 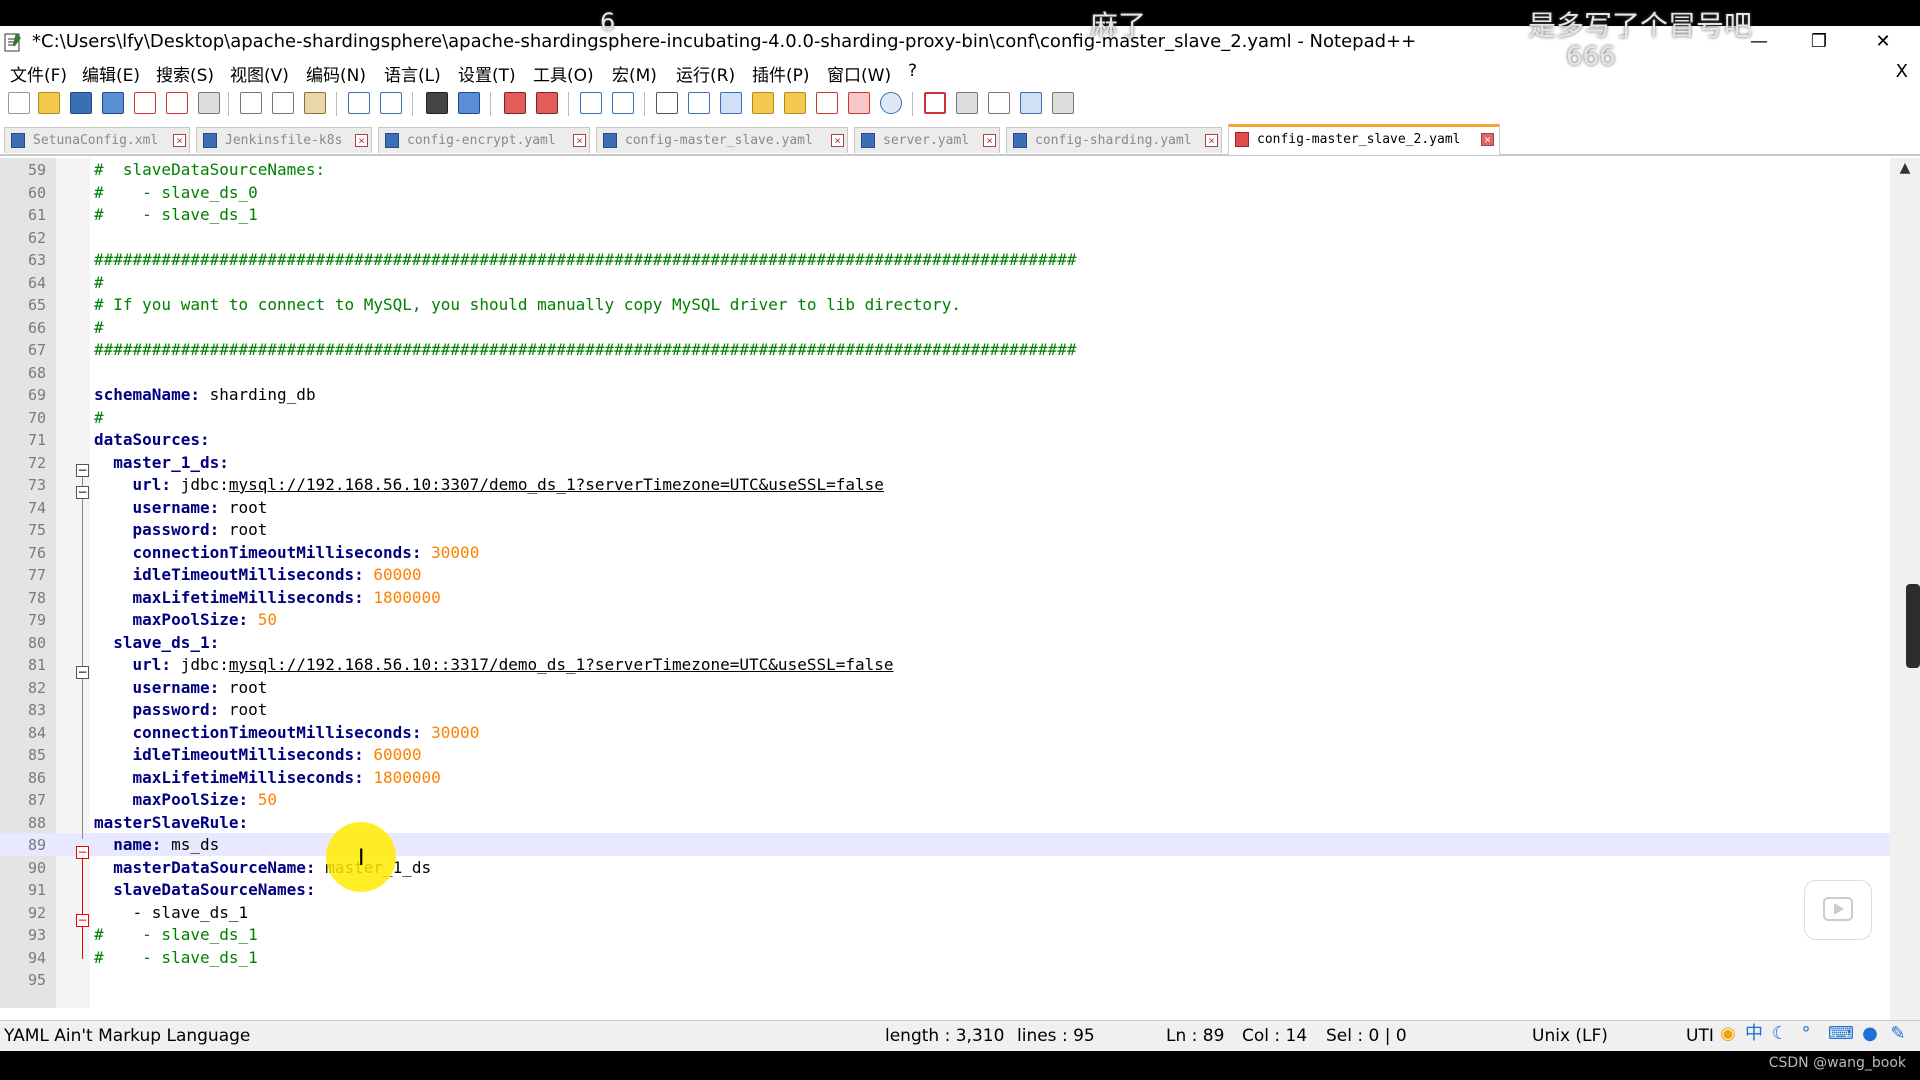 What do you see at coordinates (563, 73) in the screenshot?
I see `menu-tools: 工具(O)` at bounding box center [563, 73].